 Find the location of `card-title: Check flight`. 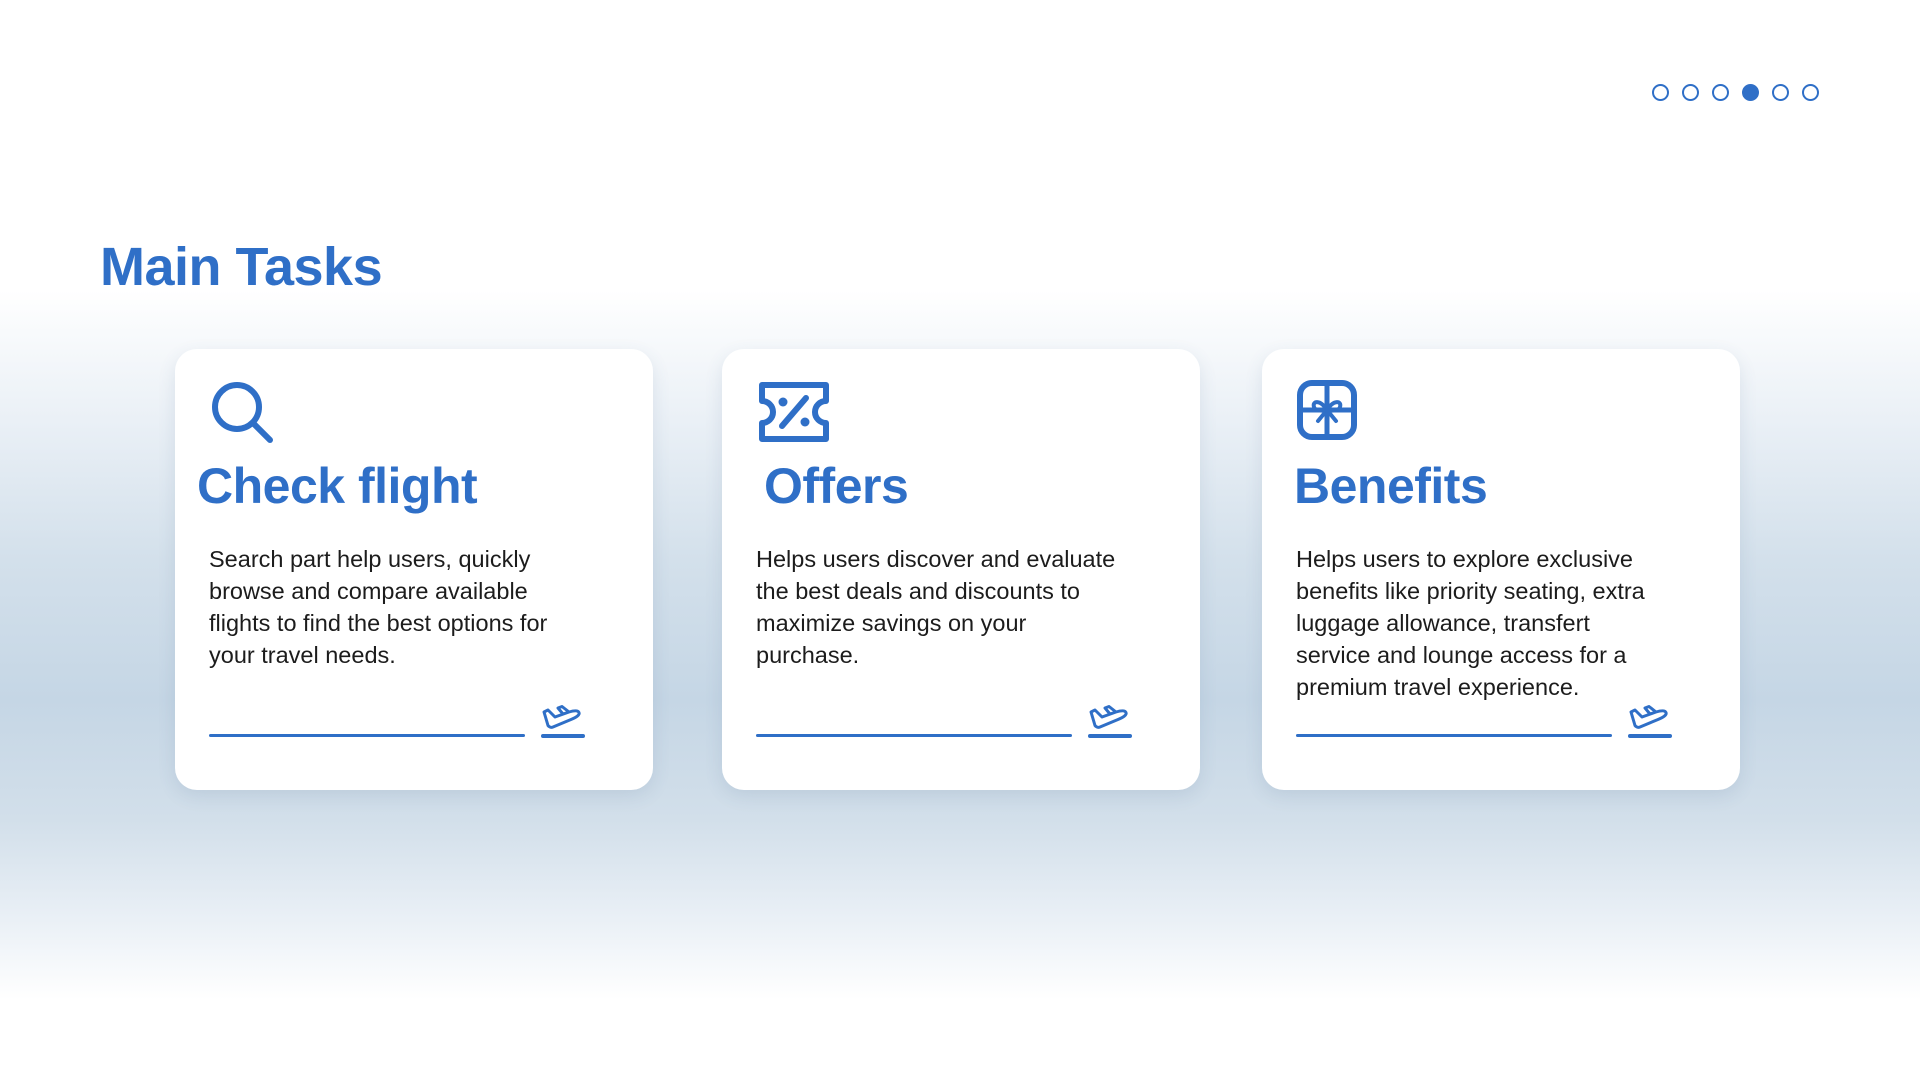

card-title: Check flight is located at coordinates (337, 486).